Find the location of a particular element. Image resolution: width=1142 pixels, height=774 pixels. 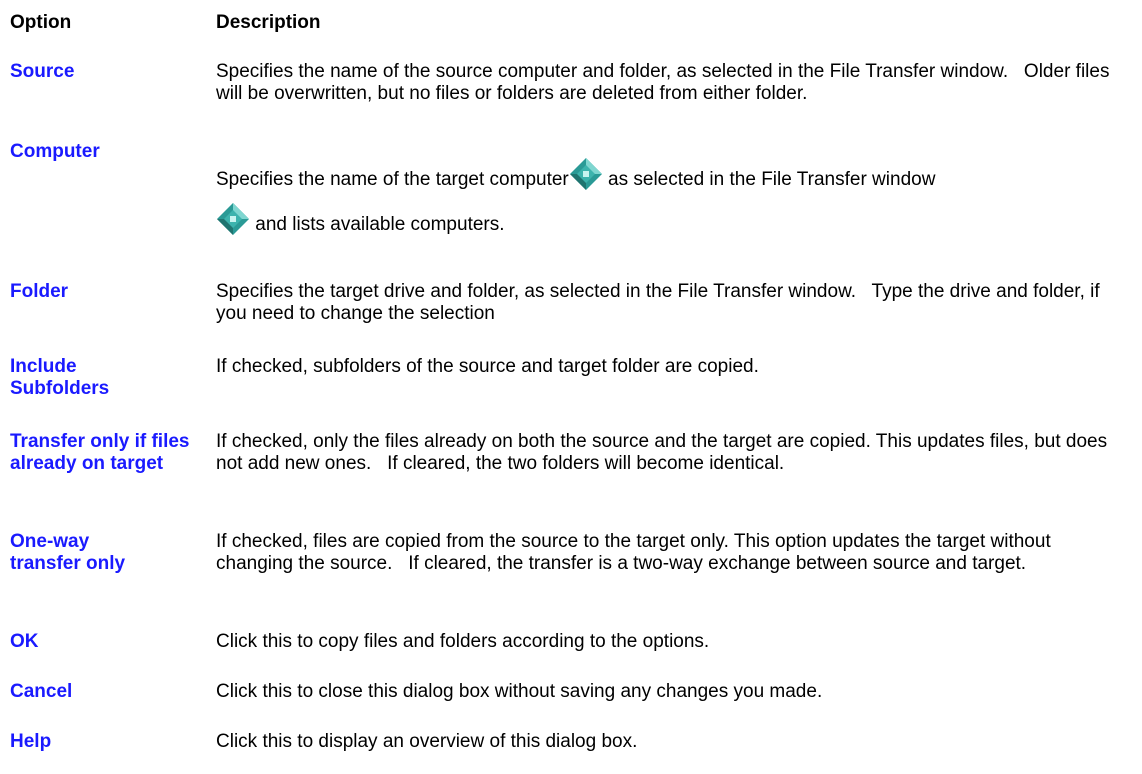

term-help-link: Help is located at coordinates (105, 742).